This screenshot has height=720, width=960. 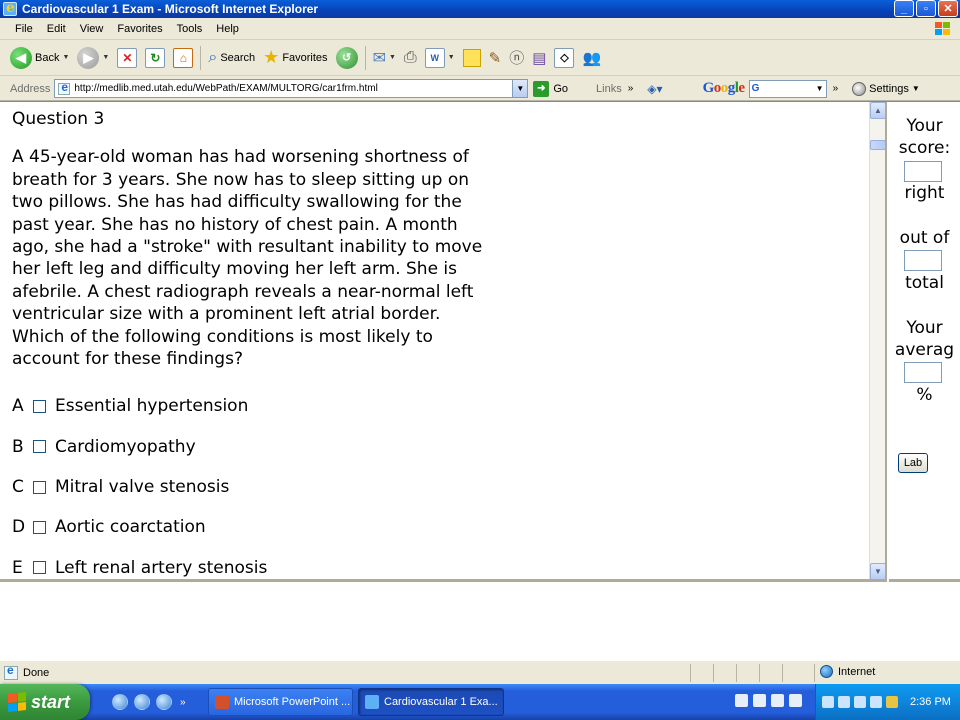 I want to click on powerpoint-icon, so click(x=222, y=702).